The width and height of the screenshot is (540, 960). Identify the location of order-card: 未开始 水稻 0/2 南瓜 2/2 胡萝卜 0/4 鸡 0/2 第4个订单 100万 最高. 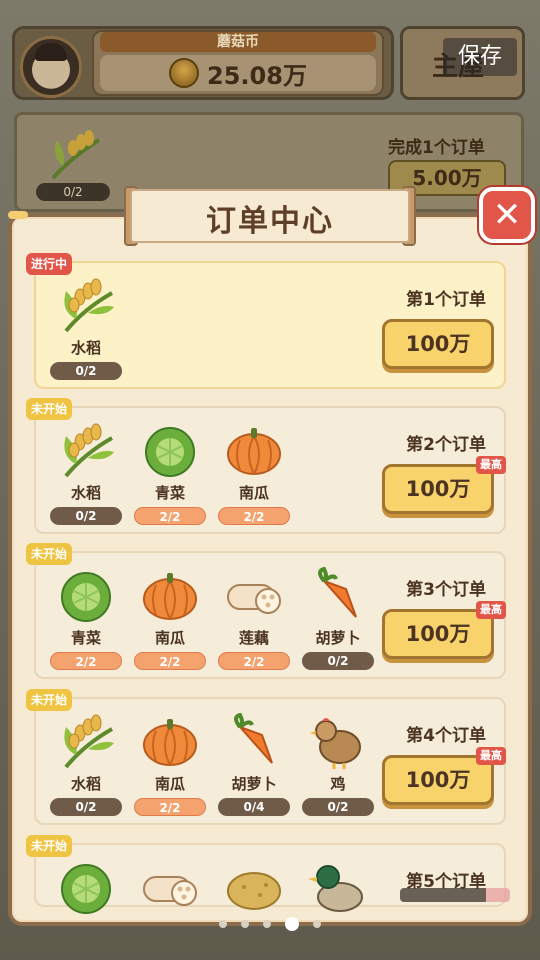
(266, 757).